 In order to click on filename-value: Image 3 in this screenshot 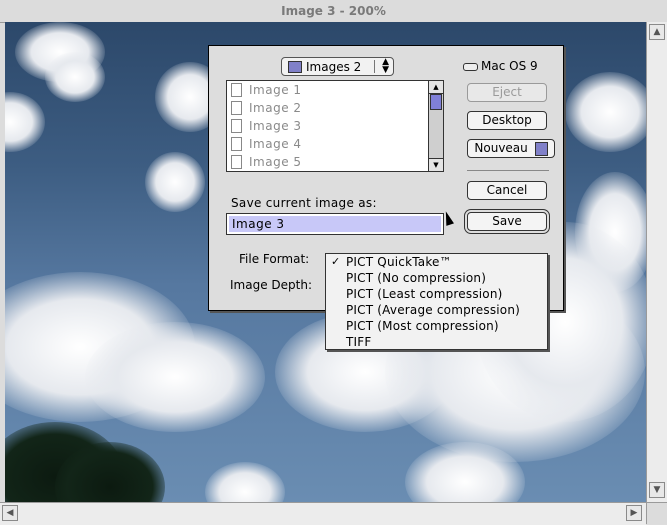, I will do `click(258, 224)`.